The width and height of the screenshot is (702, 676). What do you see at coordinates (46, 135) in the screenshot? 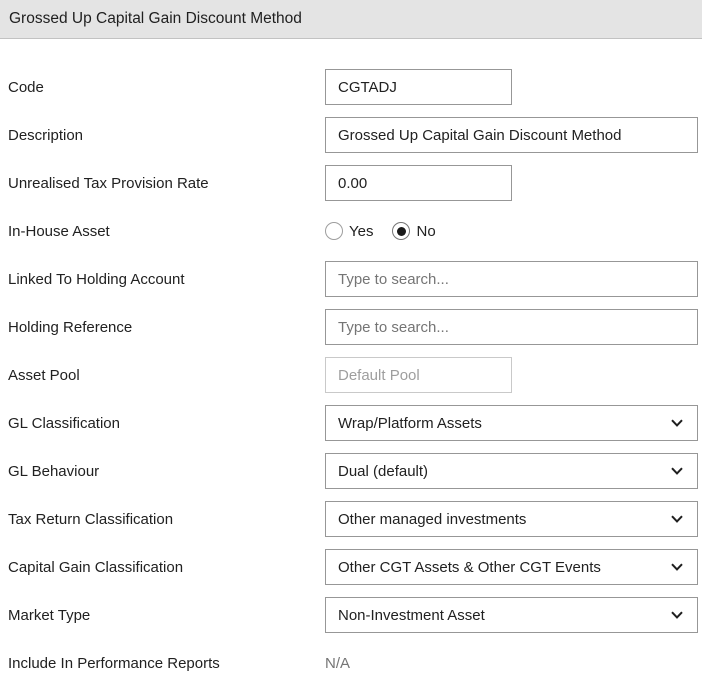
I see `description-label: Description` at bounding box center [46, 135].